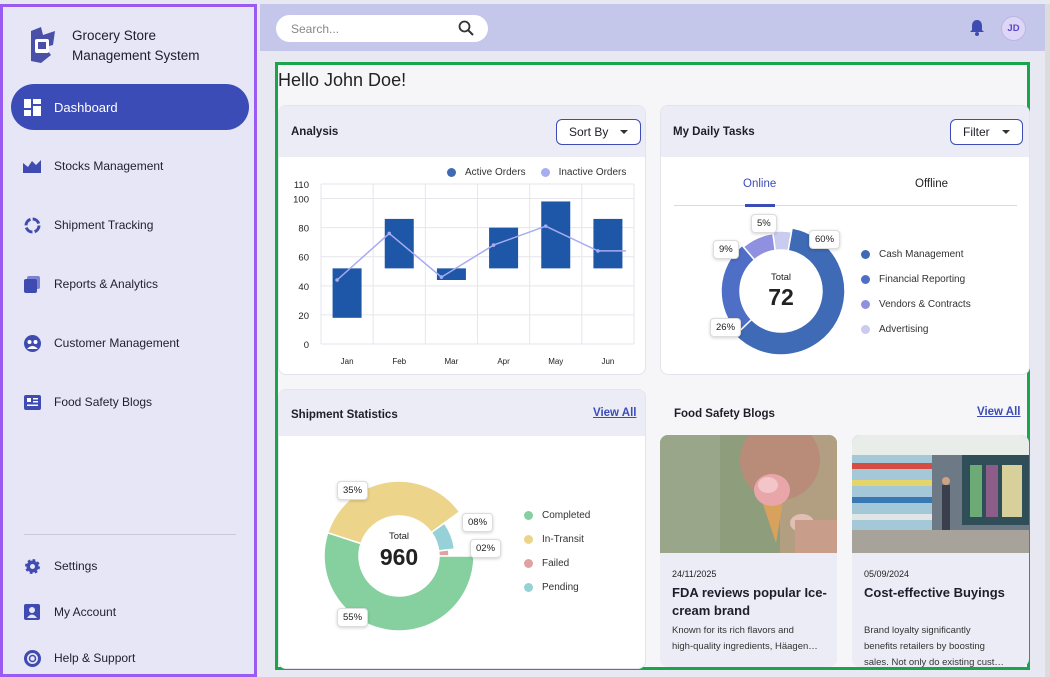  Describe the element at coordinates (916, 329) in the screenshot. I see `legend-item: Advertising` at that location.